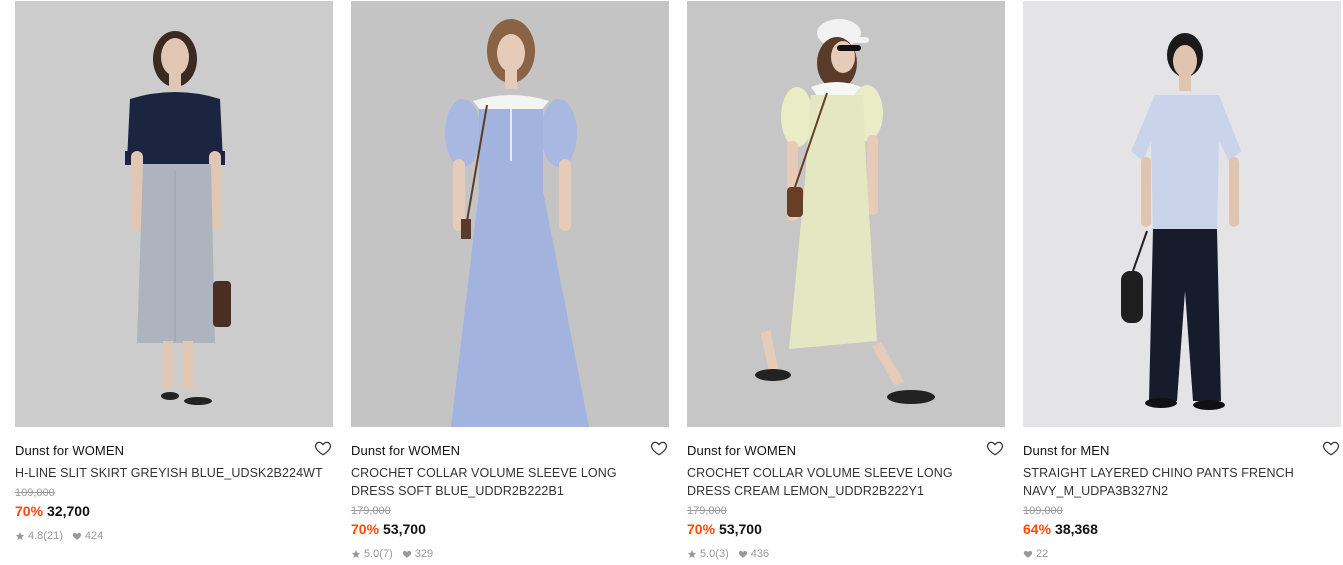 The width and height of the screenshot is (1343, 565). Describe the element at coordinates (386, 554) in the screenshot. I see `review-count: (7)` at that location.